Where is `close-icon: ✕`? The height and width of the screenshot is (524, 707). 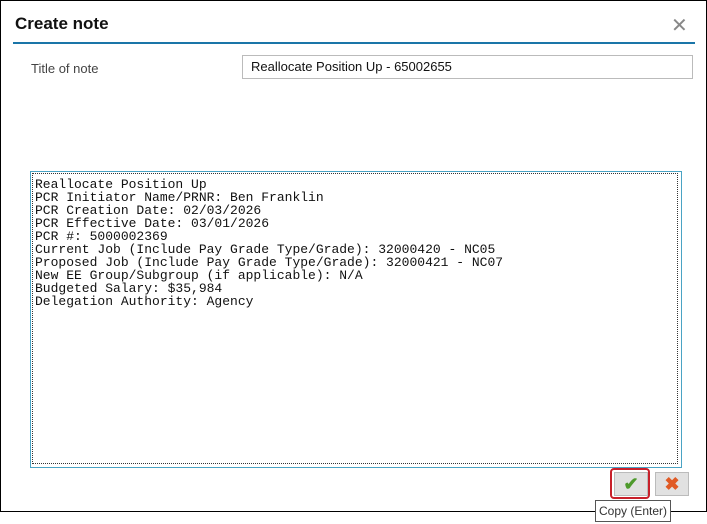 close-icon: ✕ is located at coordinates (679, 26).